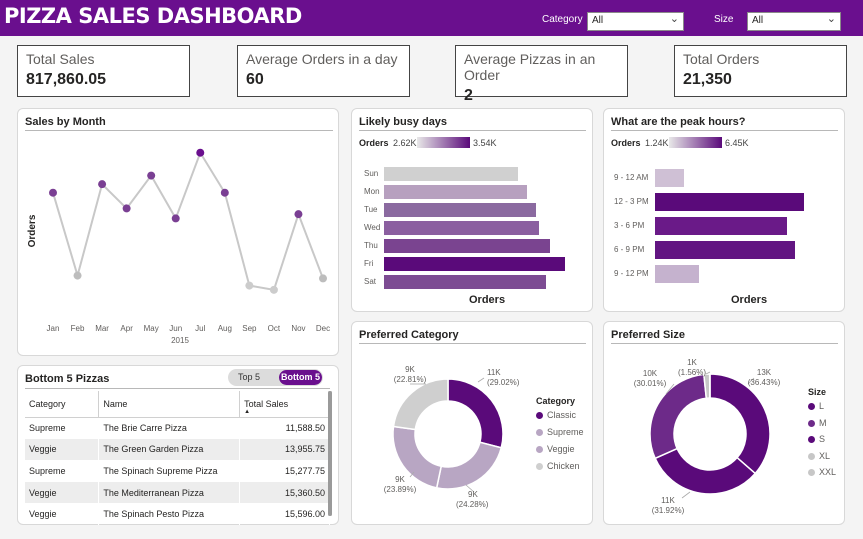 This screenshot has width=863, height=539. I want to click on column-header-category: Category, so click(62, 404).